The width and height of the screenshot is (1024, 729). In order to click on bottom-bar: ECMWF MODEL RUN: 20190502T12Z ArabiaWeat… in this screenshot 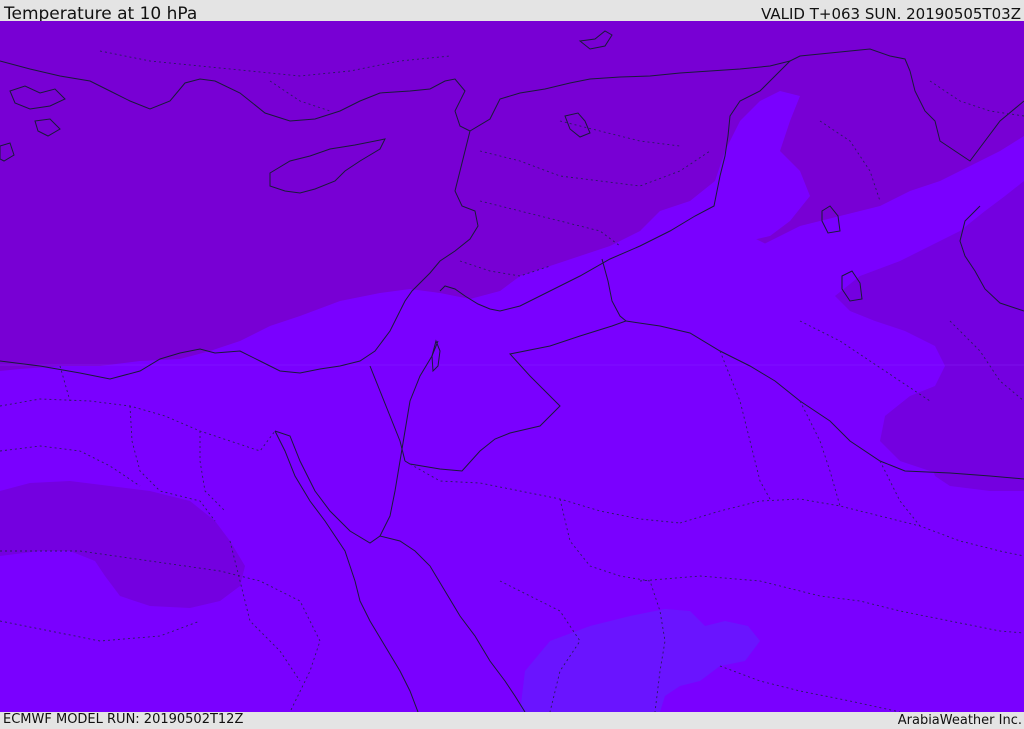, I will do `click(512, 720)`.